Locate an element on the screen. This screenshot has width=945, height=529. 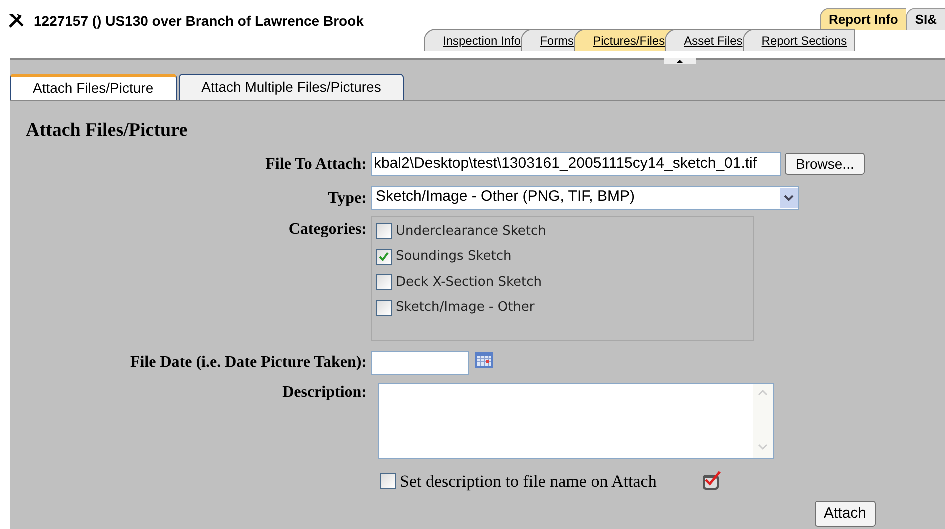
checkbox-label: Deck X-Section Sketch is located at coordinates (469, 283).